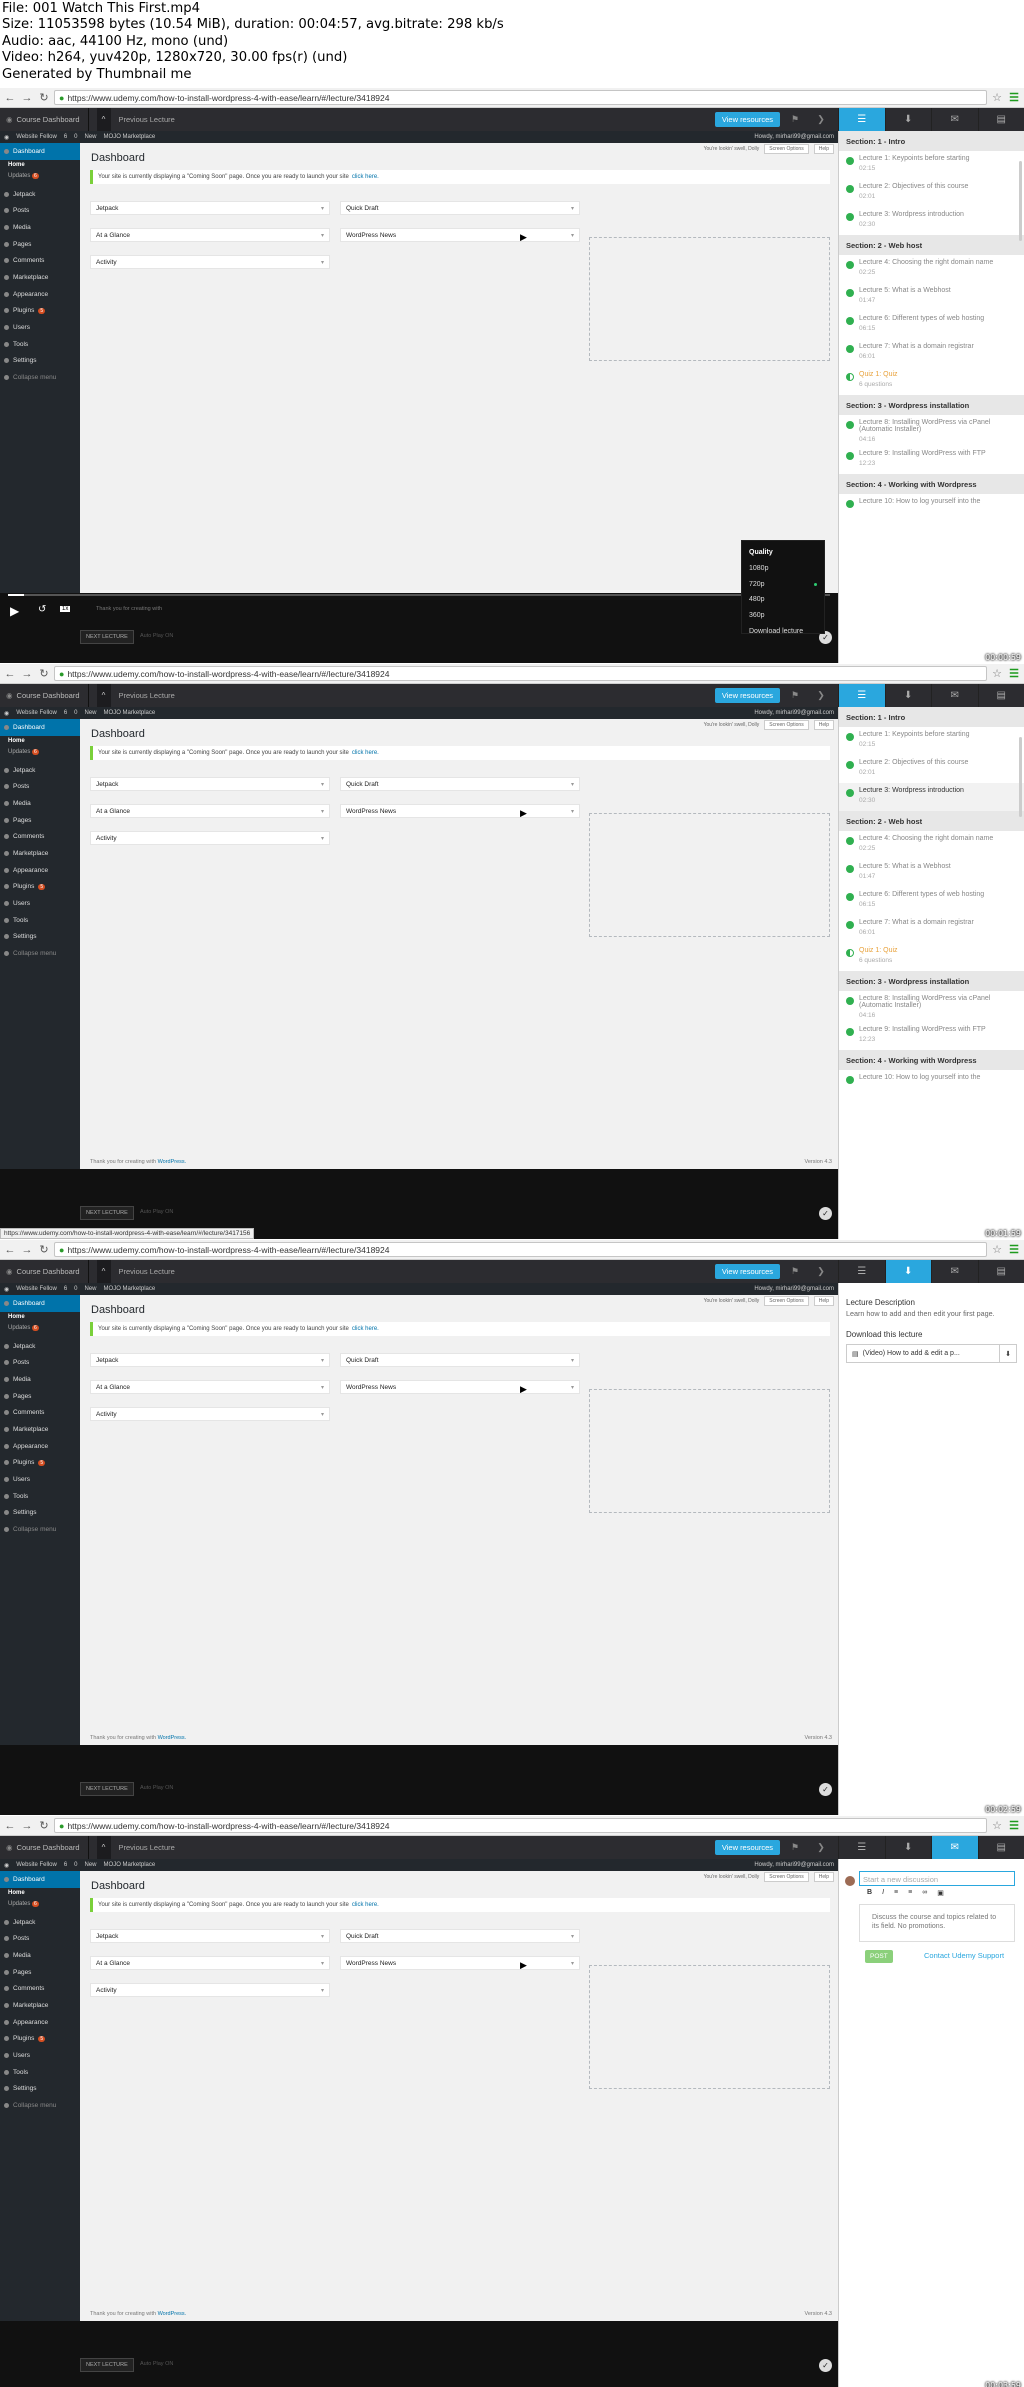 The height and width of the screenshot is (2387, 1024). Describe the element at coordinates (65, 1289) in the screenshot. I see `wp-comments: 6` at that location.